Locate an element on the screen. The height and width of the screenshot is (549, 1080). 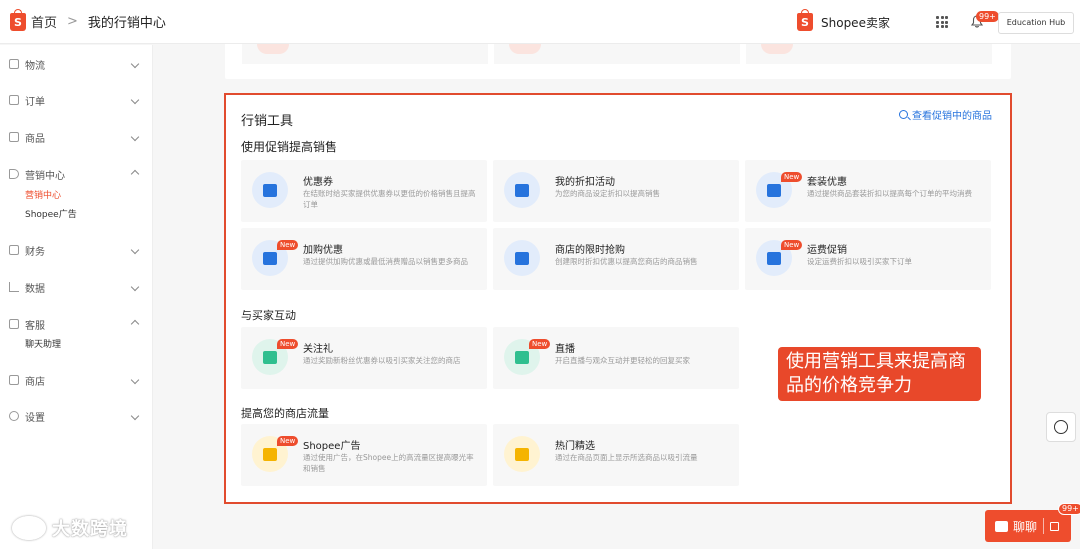
overlay-caption: 使用营销工具来提高商品的价格竞争力 is located at coordinates (879, 374).